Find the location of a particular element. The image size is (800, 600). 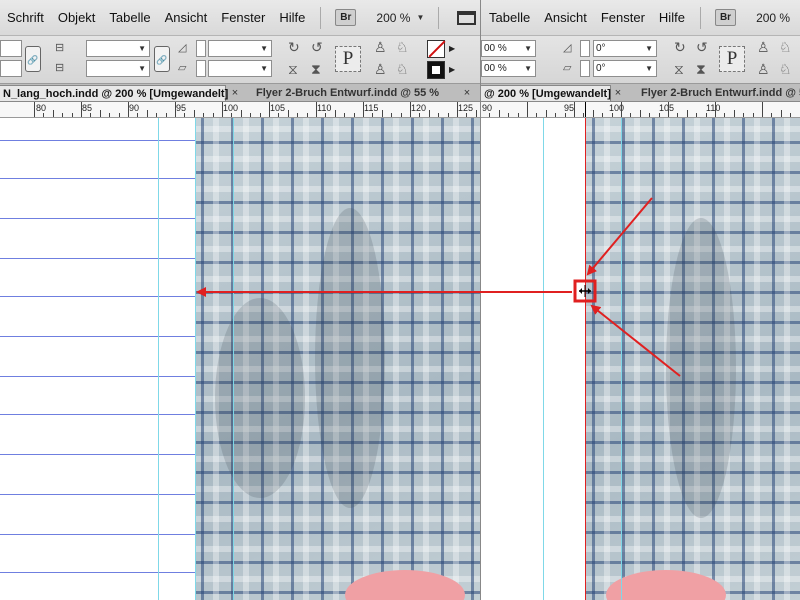

width-field: ▼ is located at coordinates (118, 48).